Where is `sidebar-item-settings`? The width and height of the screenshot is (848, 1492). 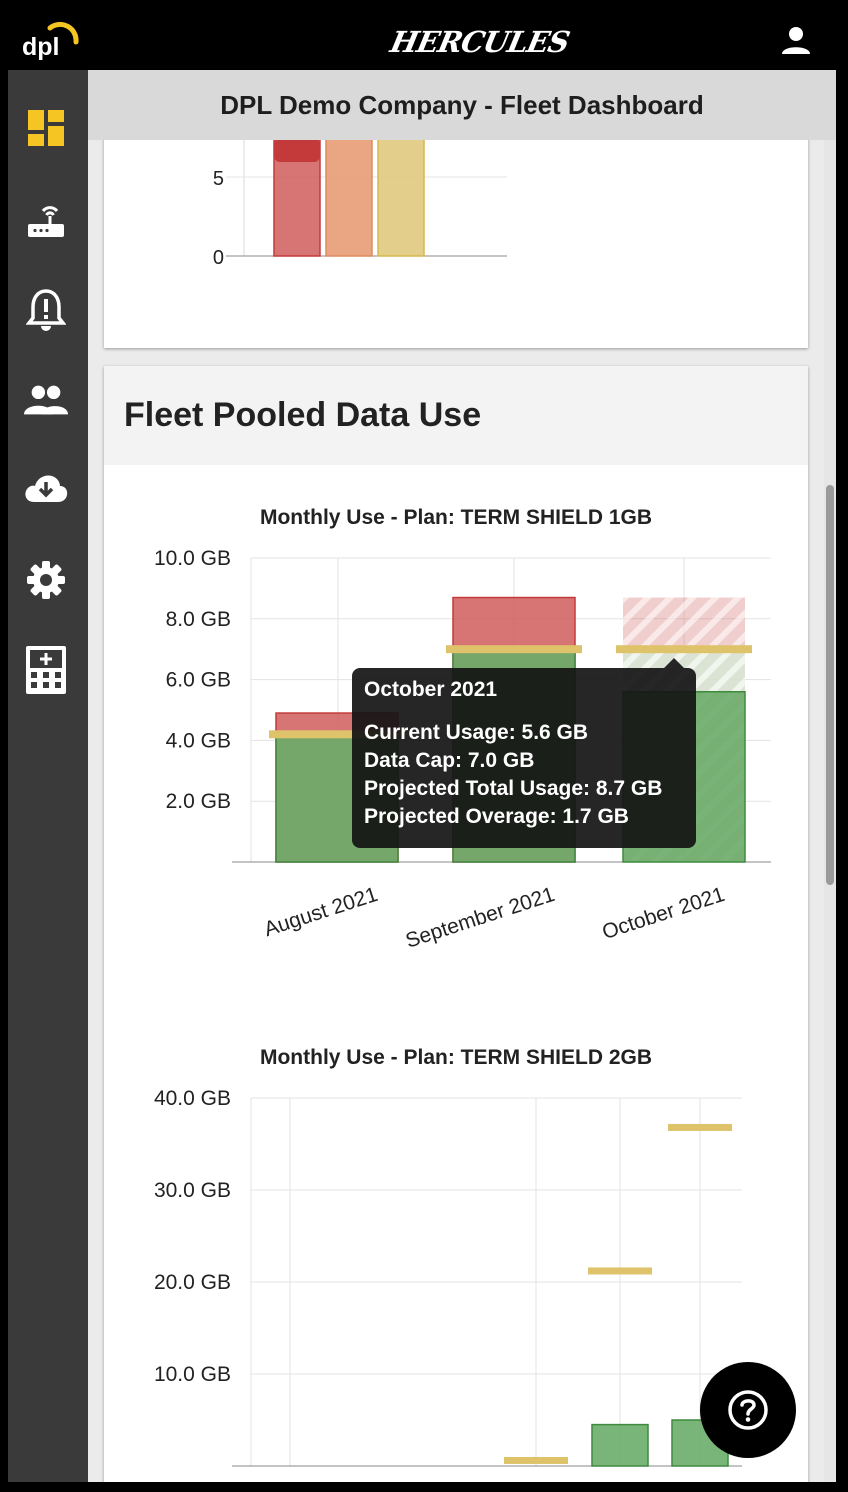 sidebar-item-settings is located at coordinates (46, 580).